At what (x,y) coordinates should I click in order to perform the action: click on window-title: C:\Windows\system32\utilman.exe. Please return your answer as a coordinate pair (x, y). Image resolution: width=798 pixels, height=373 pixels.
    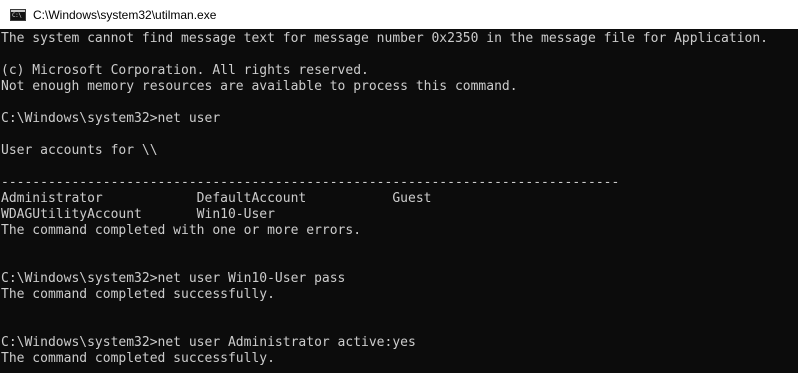
    Looking at the image, I should click on (125, 14).